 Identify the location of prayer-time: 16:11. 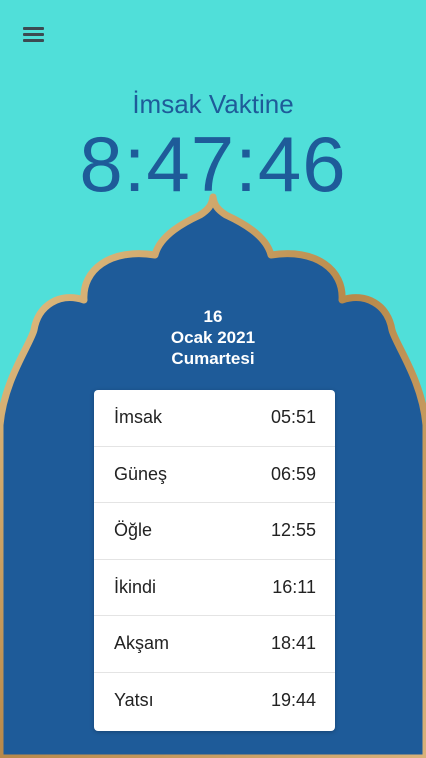
(294, 586).